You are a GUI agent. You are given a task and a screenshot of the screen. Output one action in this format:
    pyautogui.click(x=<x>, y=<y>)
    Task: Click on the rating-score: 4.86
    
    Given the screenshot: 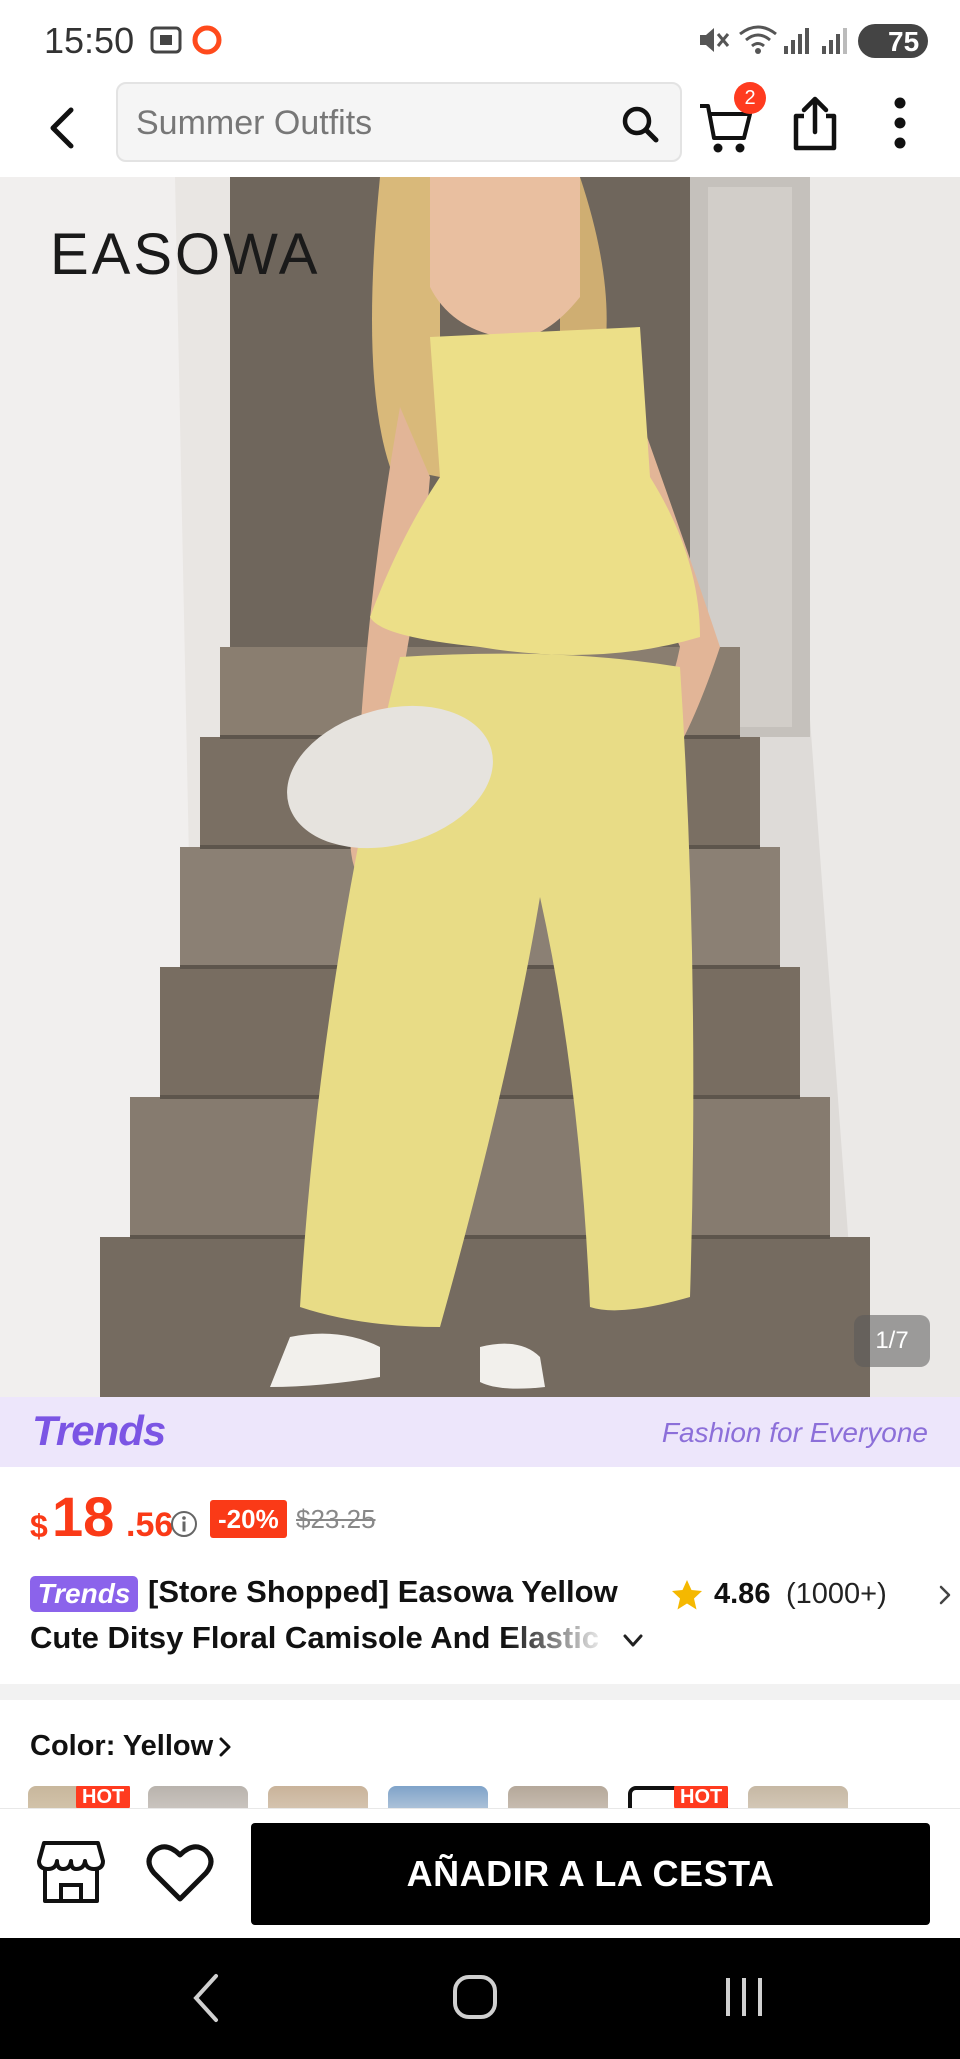 What is the action you would take?
    pyautogui.click(x=742, y=1594)
    